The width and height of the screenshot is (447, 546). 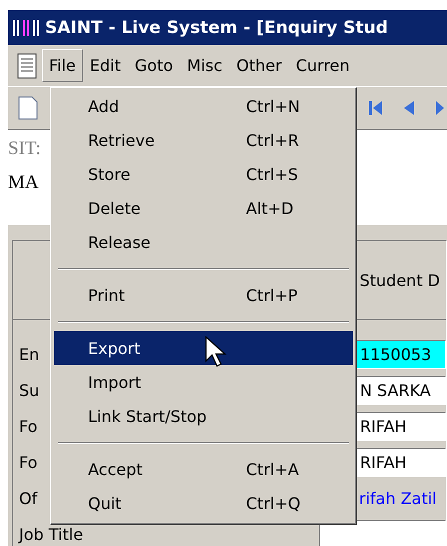 I want to click on input-field: N SARKA, so click(x=401, y=390).